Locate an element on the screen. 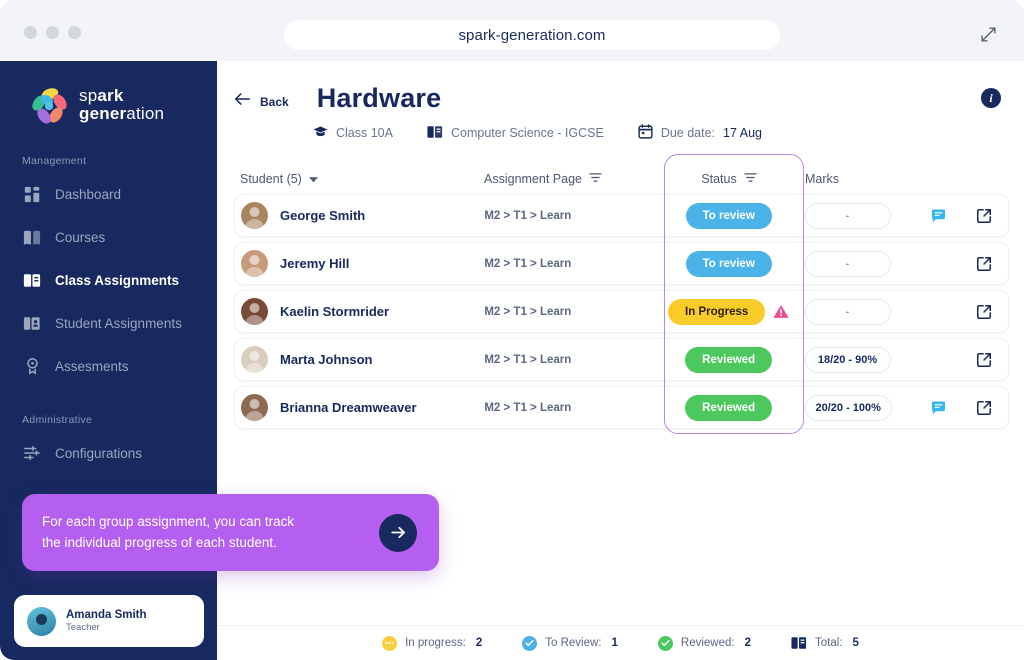  sidebar-section-administrative: Administrative is located at coordinates (57, 420).